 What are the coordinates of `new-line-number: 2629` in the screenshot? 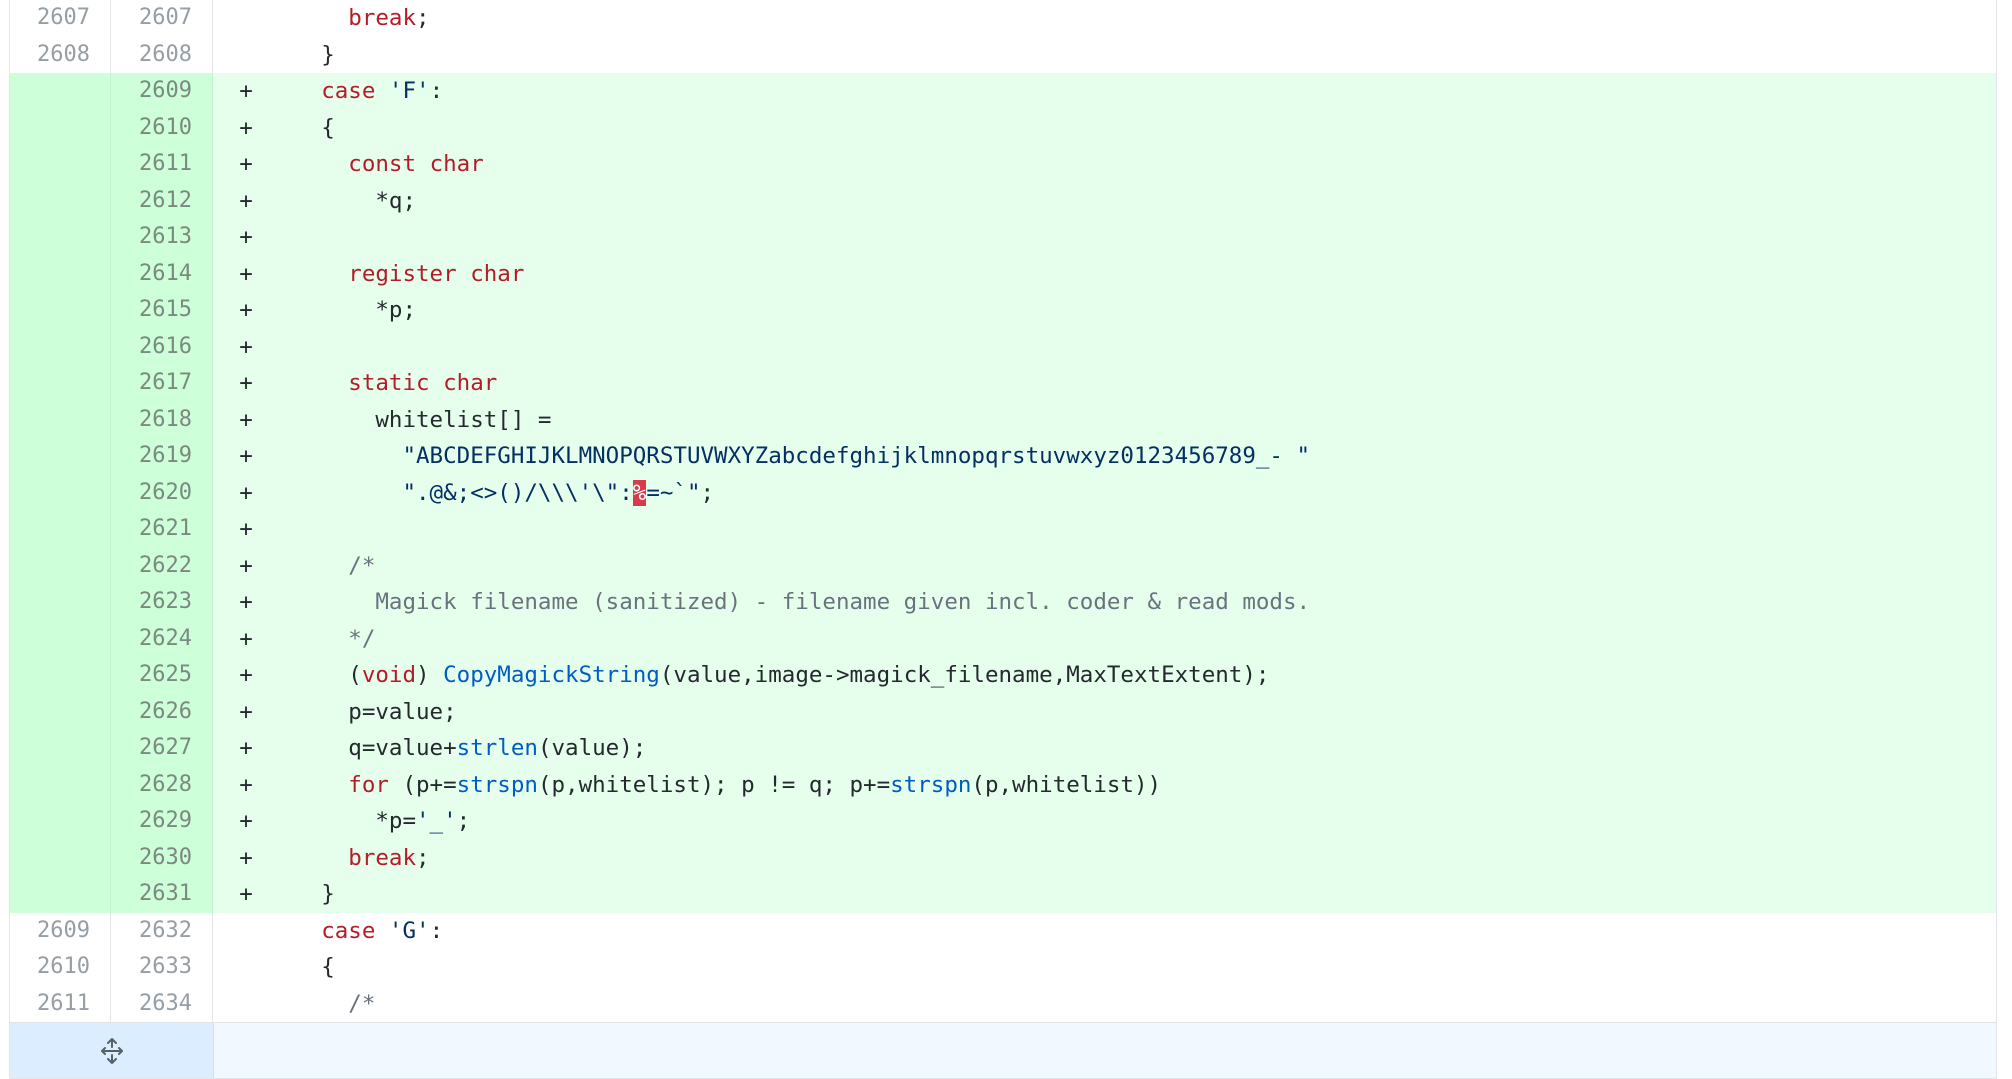 It's located at (162, 821).